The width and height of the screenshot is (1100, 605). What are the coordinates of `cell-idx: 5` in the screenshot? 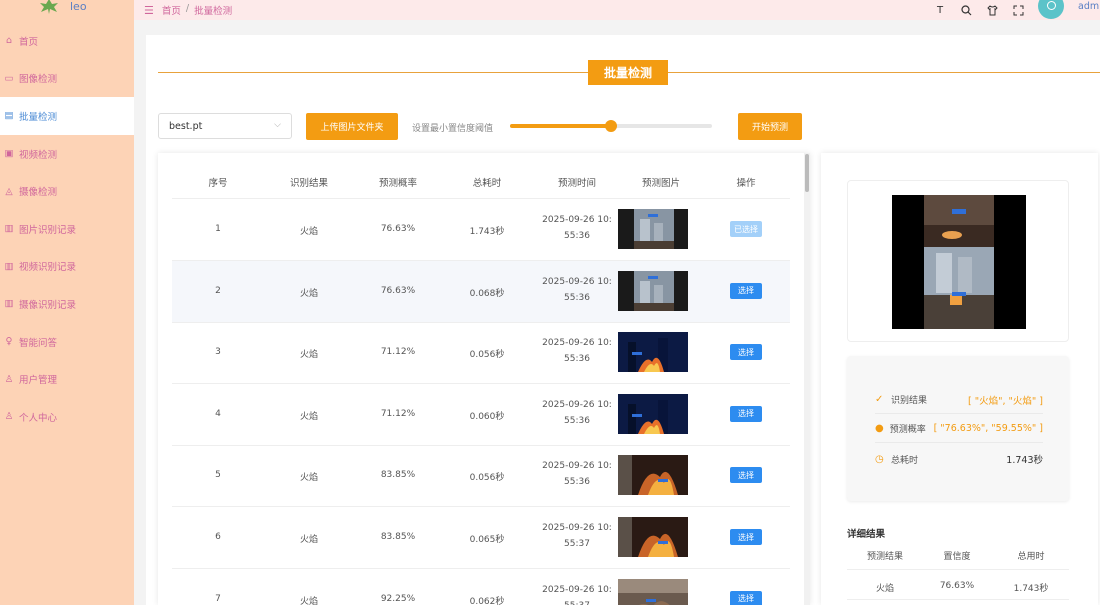 It's located at (218, 475).